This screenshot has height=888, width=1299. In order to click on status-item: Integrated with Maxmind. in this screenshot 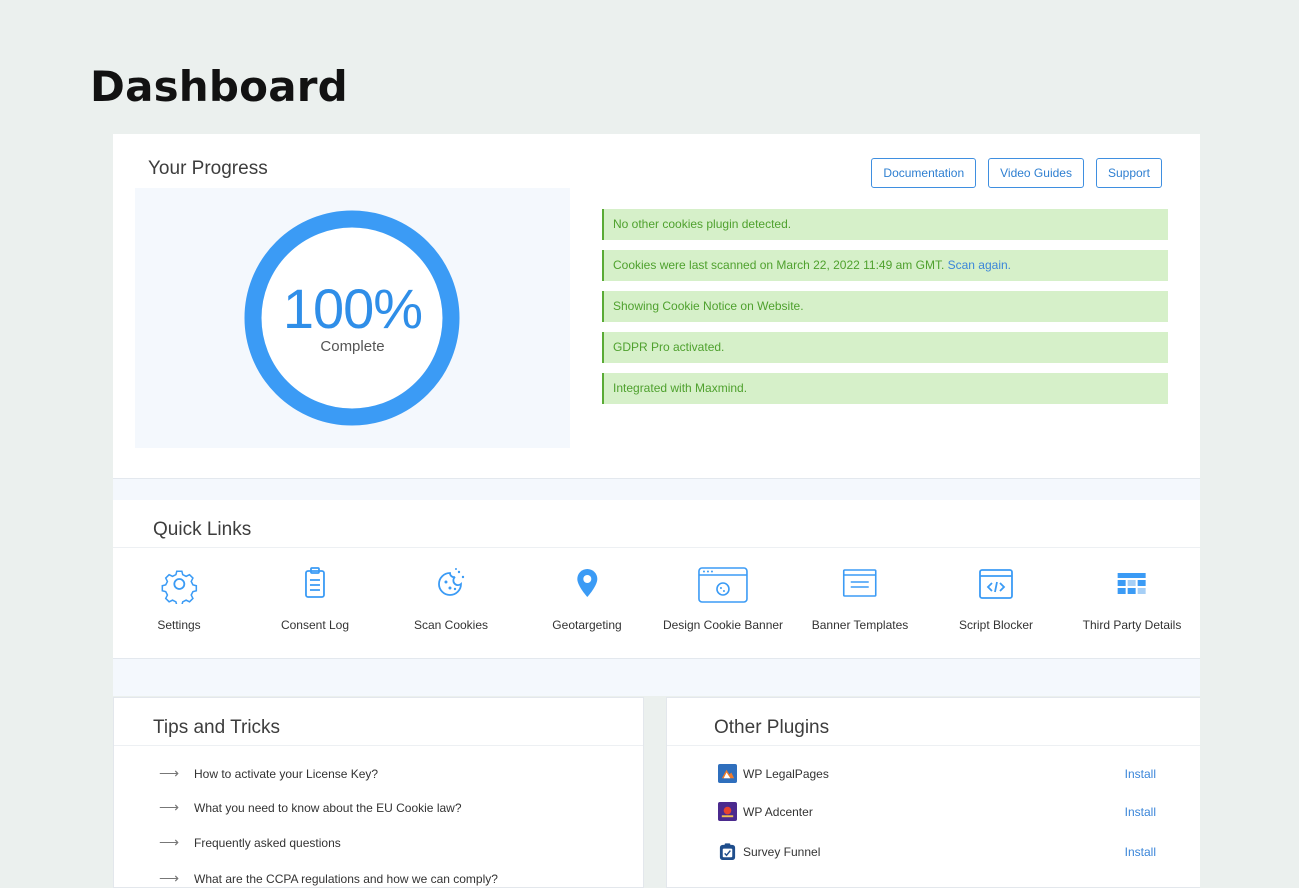, I will do `click(885, 388)`.